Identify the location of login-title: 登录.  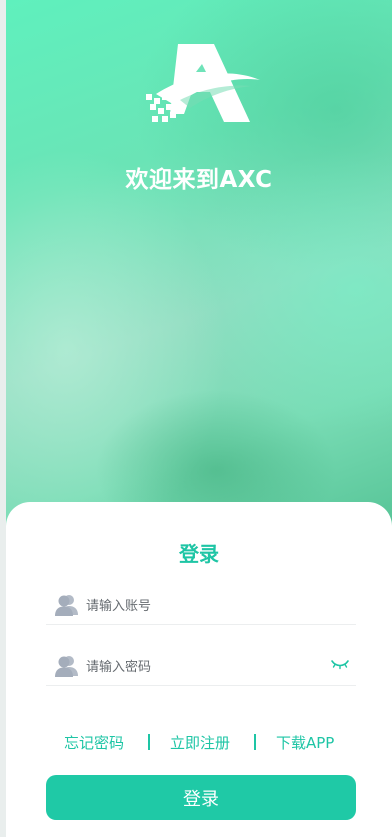
(199, 554).